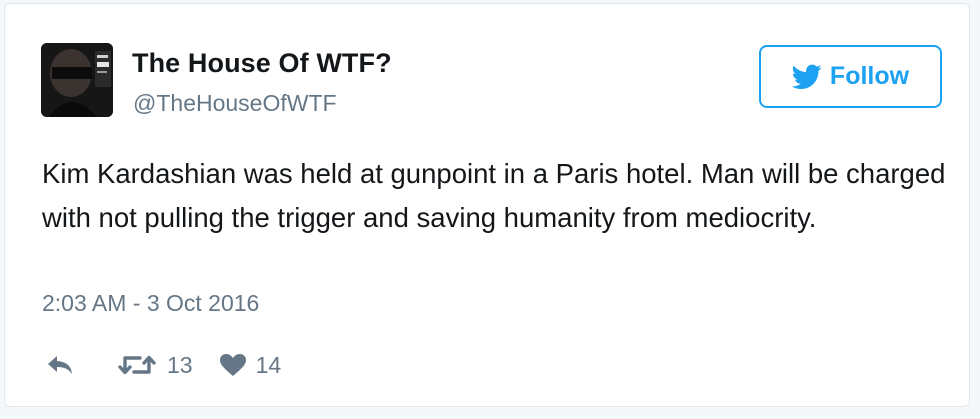 This screenshot has height=419, width=980. What do you see at coordinates (137, 365) in the screenshot?
I see `retweet-icon` at bounding box center [137, 365].